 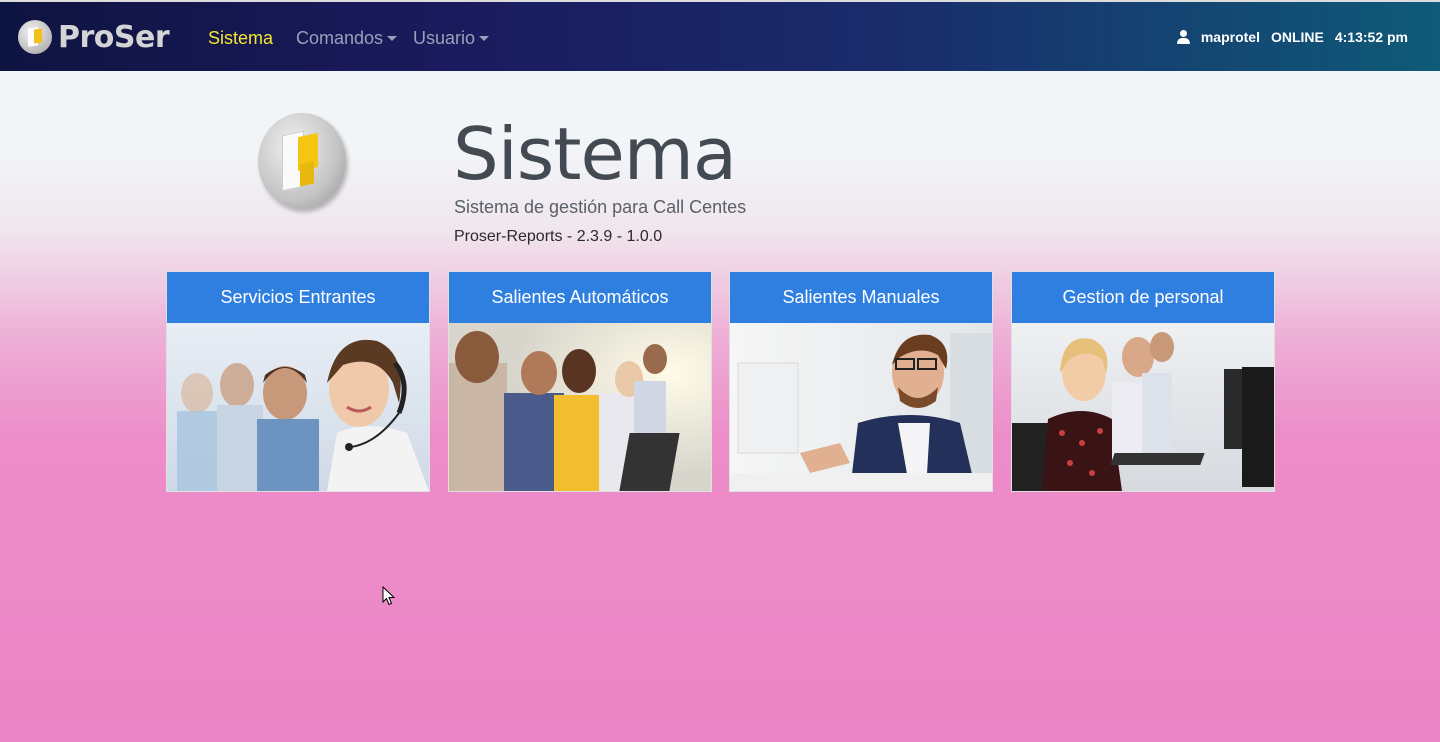 I want to click on card-gestion-de-personal: Gestion de personal, so click(x=1143, y=381).